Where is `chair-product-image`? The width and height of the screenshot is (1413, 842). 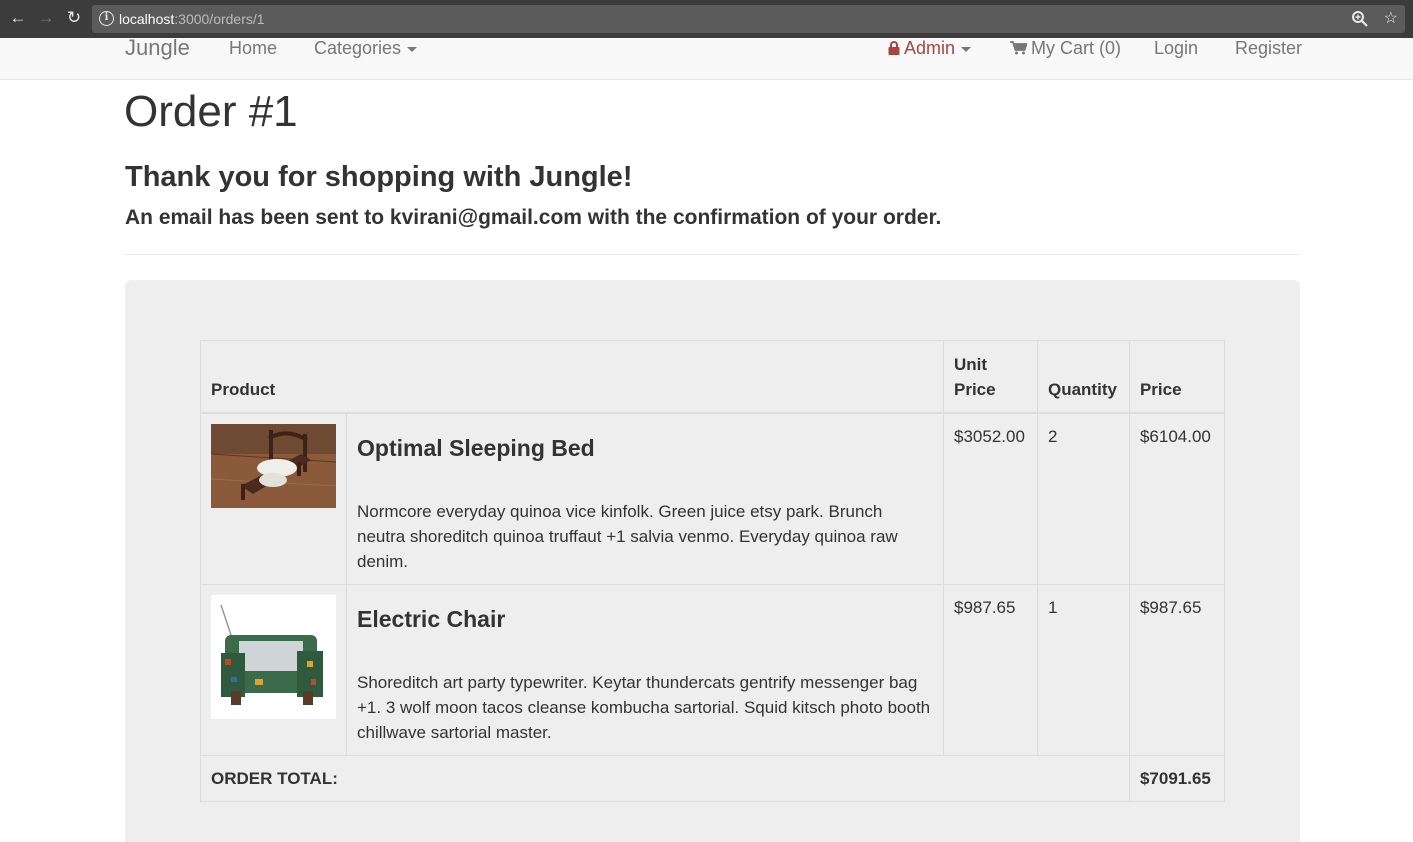 chair-product-image is located at coordinates (273, 656).